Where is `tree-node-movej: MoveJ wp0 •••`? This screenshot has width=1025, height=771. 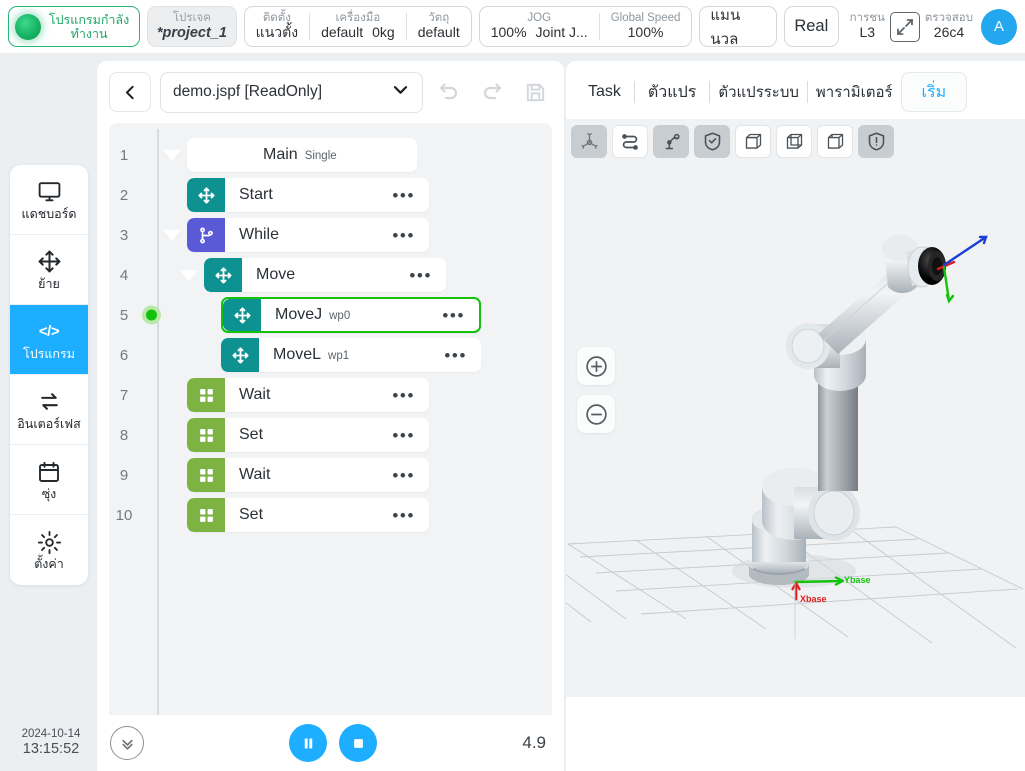
tree-node-movej: MoveJ wp0 ••• is located at coordinates (351, 315).